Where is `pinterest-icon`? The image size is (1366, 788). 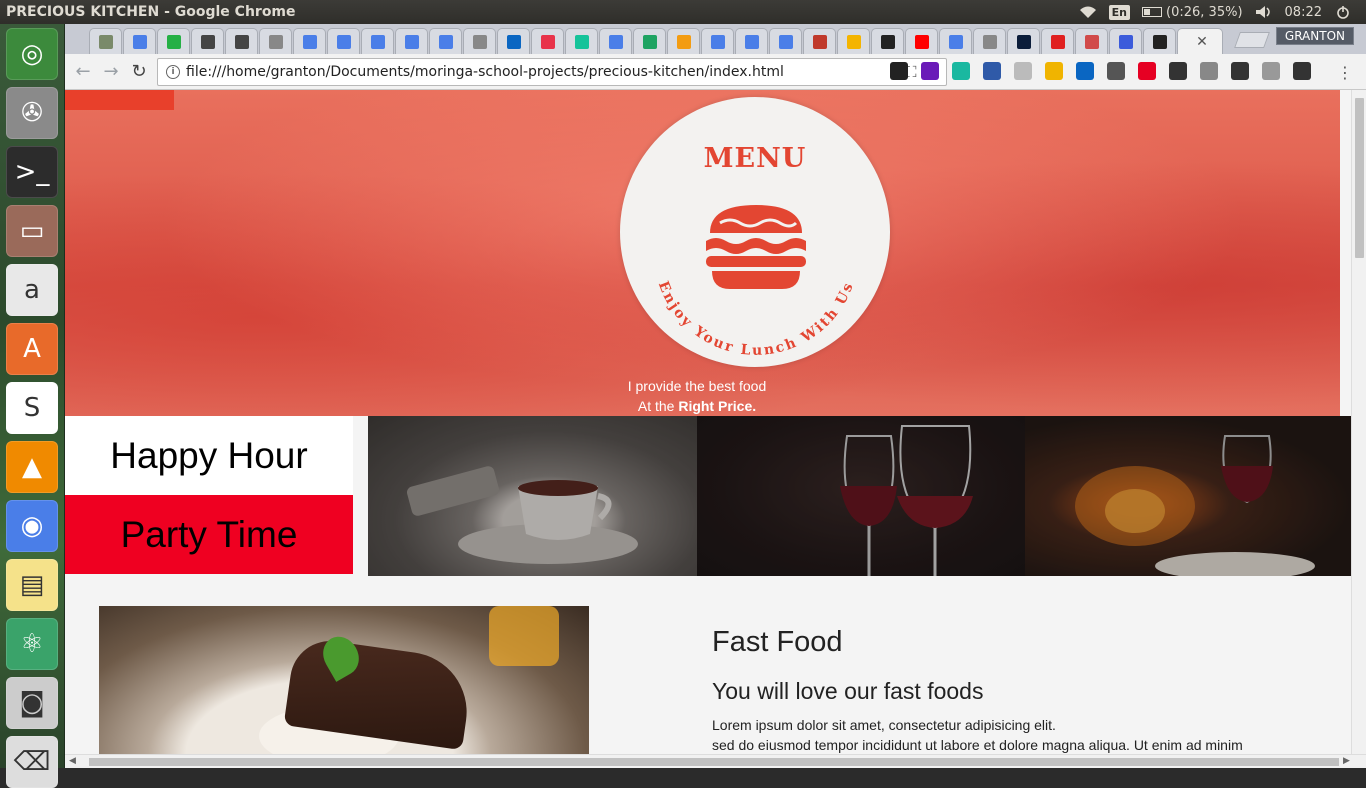
pinterest-icon is located at coordinates (1147, 71).